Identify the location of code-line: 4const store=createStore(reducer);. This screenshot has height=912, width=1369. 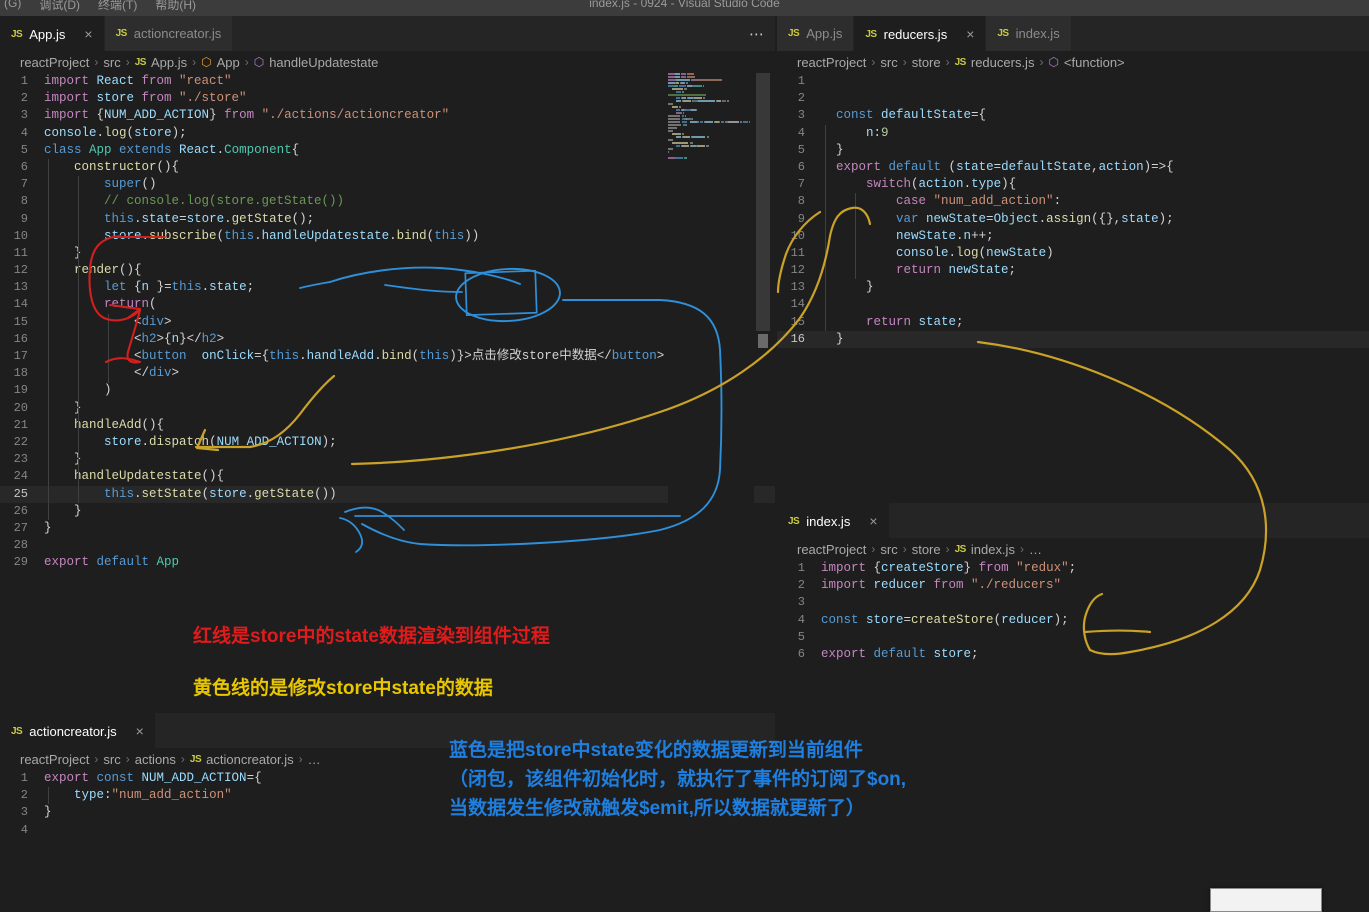
(1073, 620).